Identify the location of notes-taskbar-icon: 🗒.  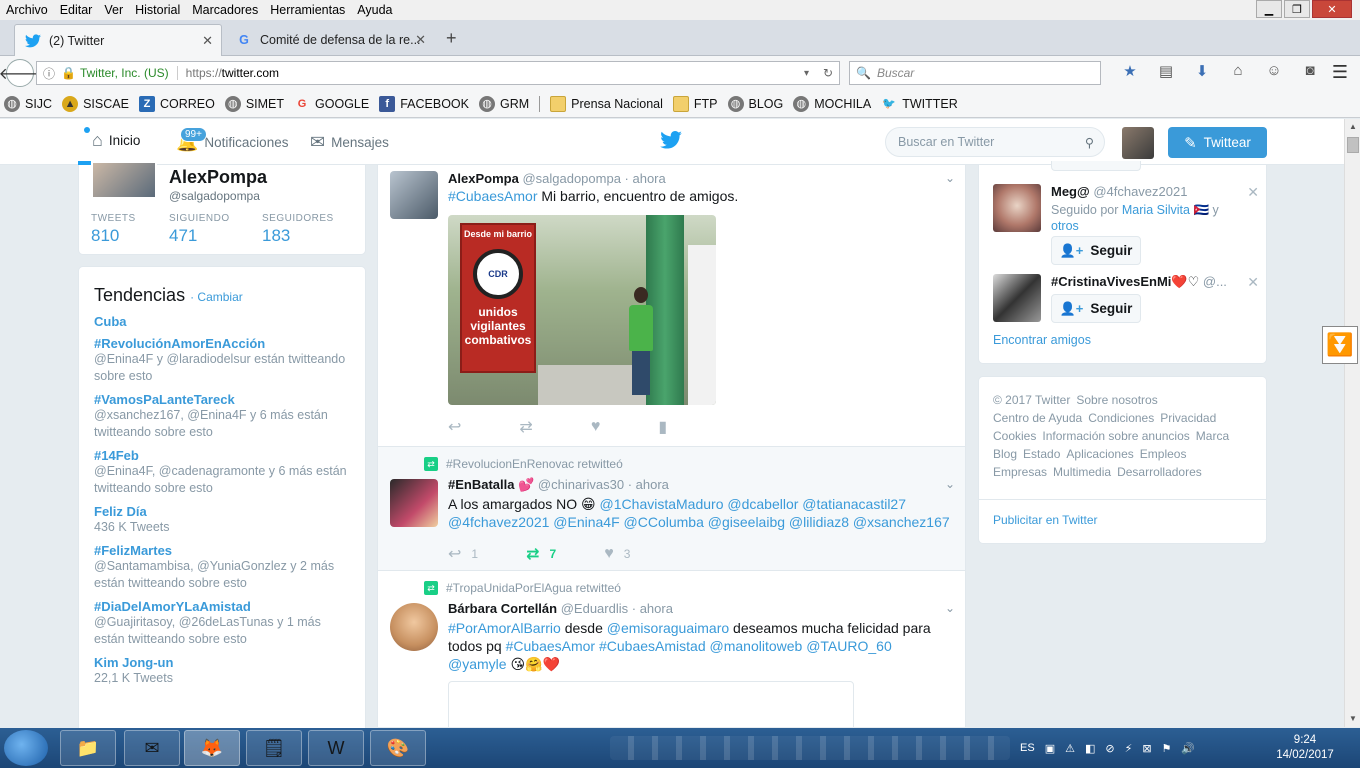
(274, 748).